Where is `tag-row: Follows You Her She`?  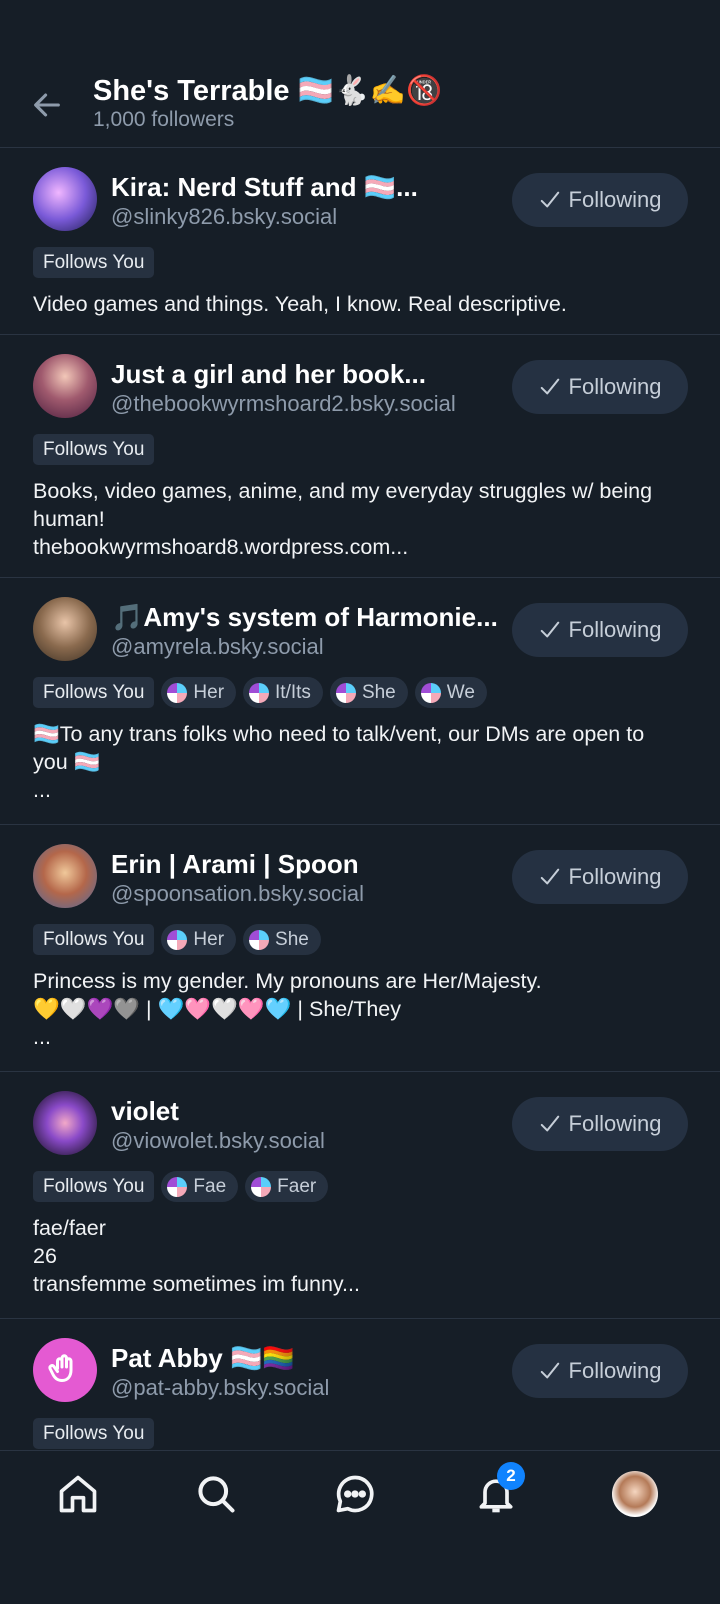
tag-row: Follows You Her She is located at coordinates (177, 939).